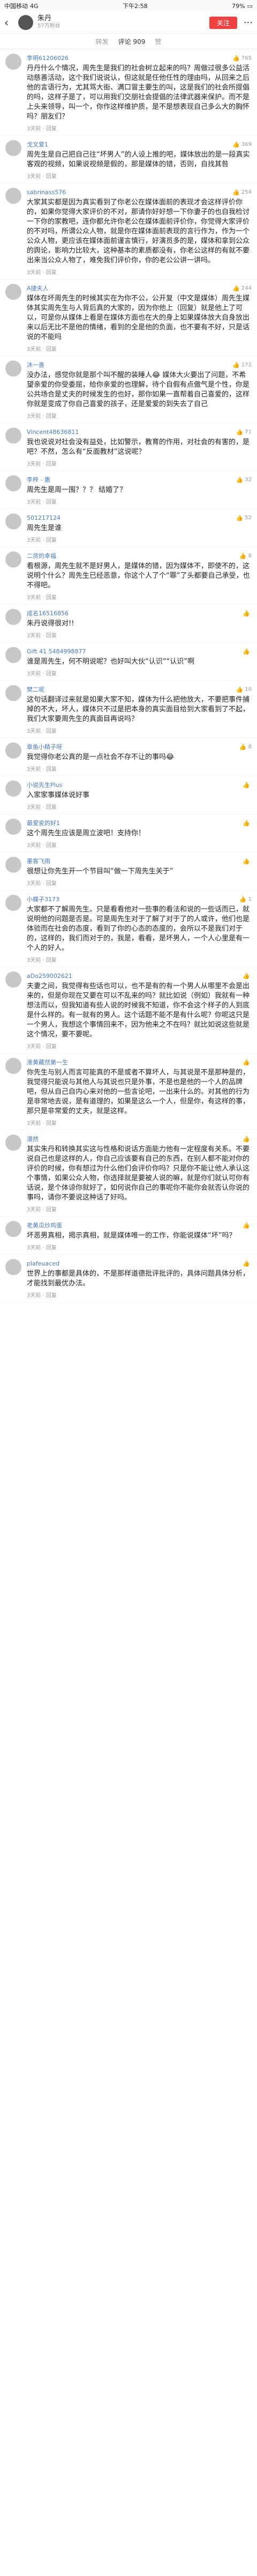  Describe the element at coordinates (44, 785) in the screenshot. I see `commenter-name: 小说先生Plus` at that location.